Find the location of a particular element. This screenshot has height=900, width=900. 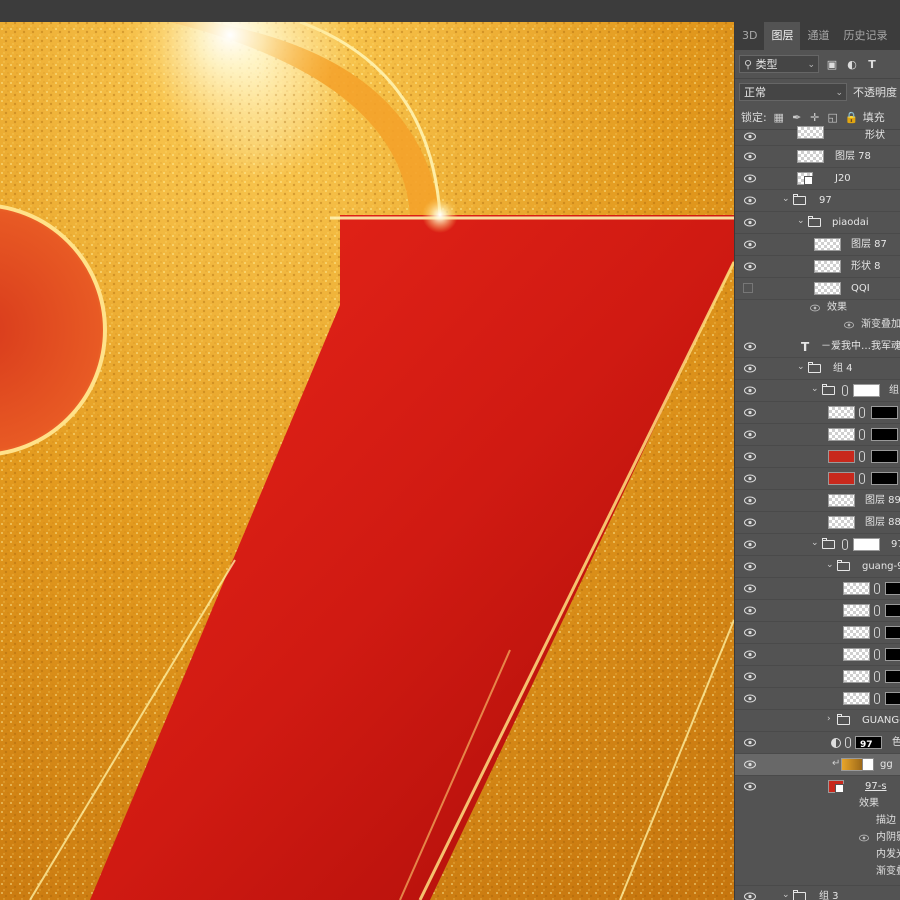

adjustment-filter-icon: ◐ is located at coordinates (852, 64).